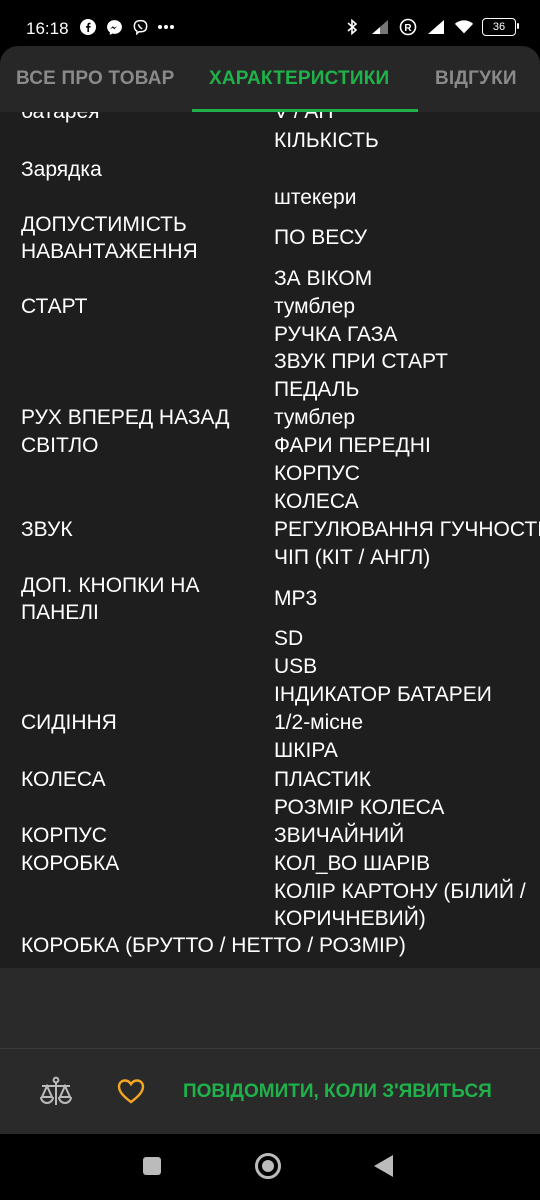  Describe the element at coordinates (315, 197) in the screenshot. I see `spec-value: штекери` at that location.